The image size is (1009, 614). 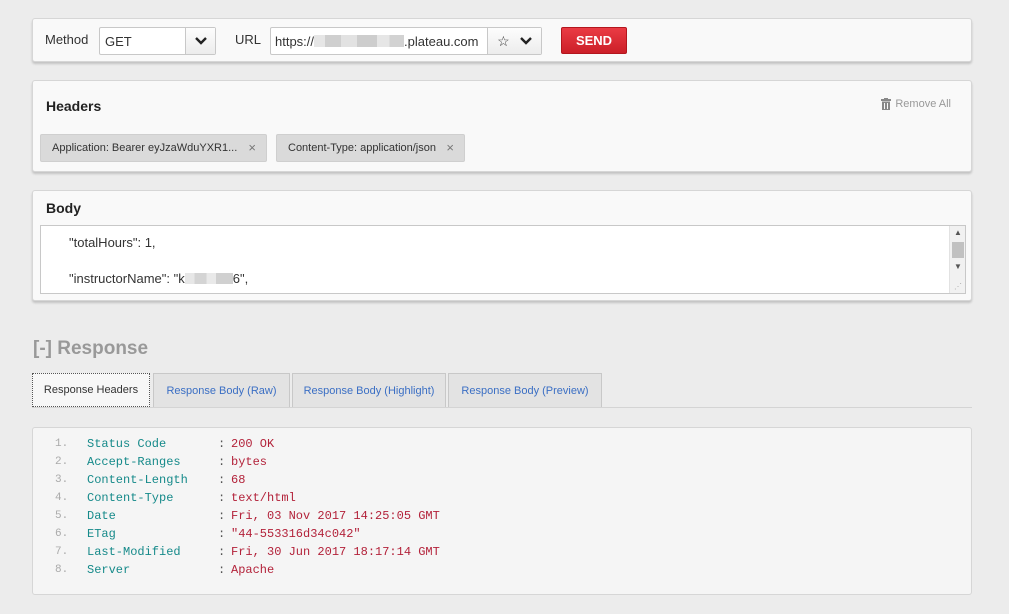 I want to click on tab-response-body-raw: Response Body (Raw), so click(x=221, y=390).